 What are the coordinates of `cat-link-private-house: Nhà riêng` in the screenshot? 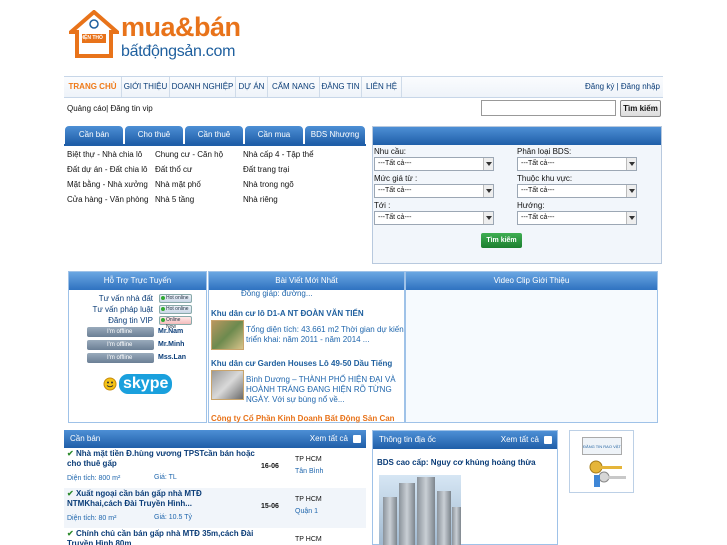 It's located at (260, 199).